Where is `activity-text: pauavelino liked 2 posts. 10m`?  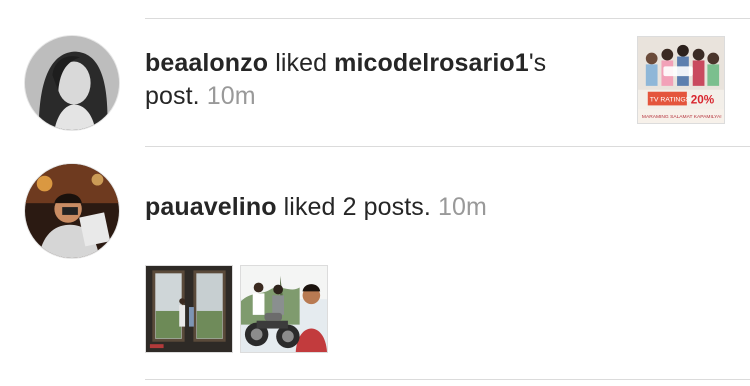
activity-text: pauavelino liked 2 posts. 10m is located at coordinates (316, 207).